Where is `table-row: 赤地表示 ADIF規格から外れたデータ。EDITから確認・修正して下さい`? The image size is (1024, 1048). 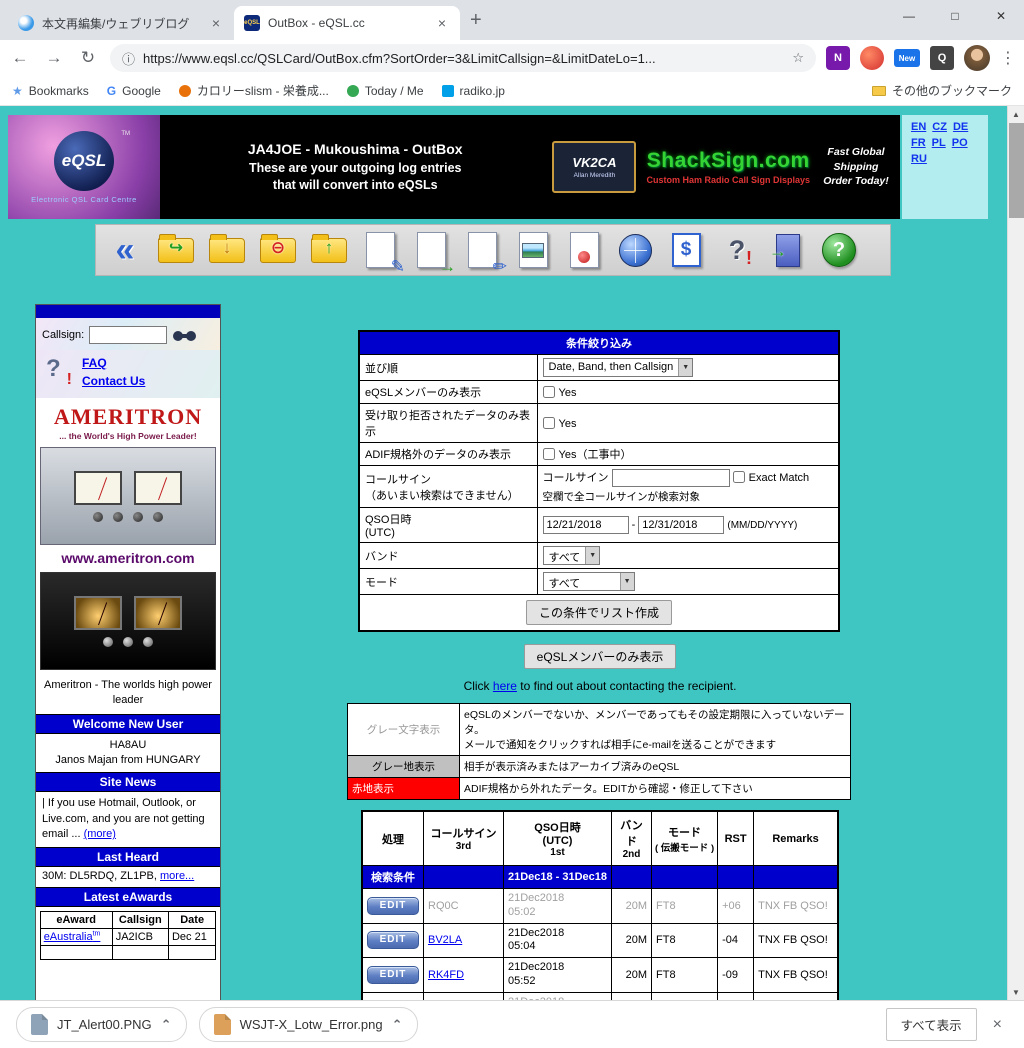 table-row: 赤地表示 ADIF規格から外れたデータ。EDITから確認・修正して下さい is located at coordinates (599, 788).